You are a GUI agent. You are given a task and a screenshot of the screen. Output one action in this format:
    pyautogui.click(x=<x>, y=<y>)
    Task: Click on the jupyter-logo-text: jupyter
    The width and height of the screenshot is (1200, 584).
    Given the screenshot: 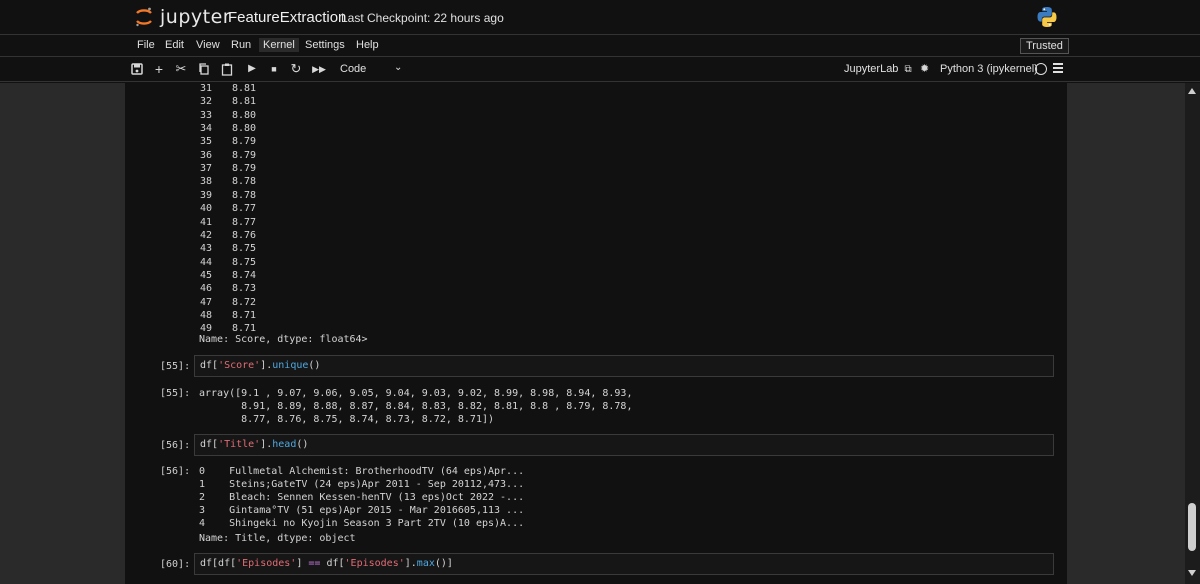 What is the action you would take?
    pyautogui.click(x=196, y=17)
    